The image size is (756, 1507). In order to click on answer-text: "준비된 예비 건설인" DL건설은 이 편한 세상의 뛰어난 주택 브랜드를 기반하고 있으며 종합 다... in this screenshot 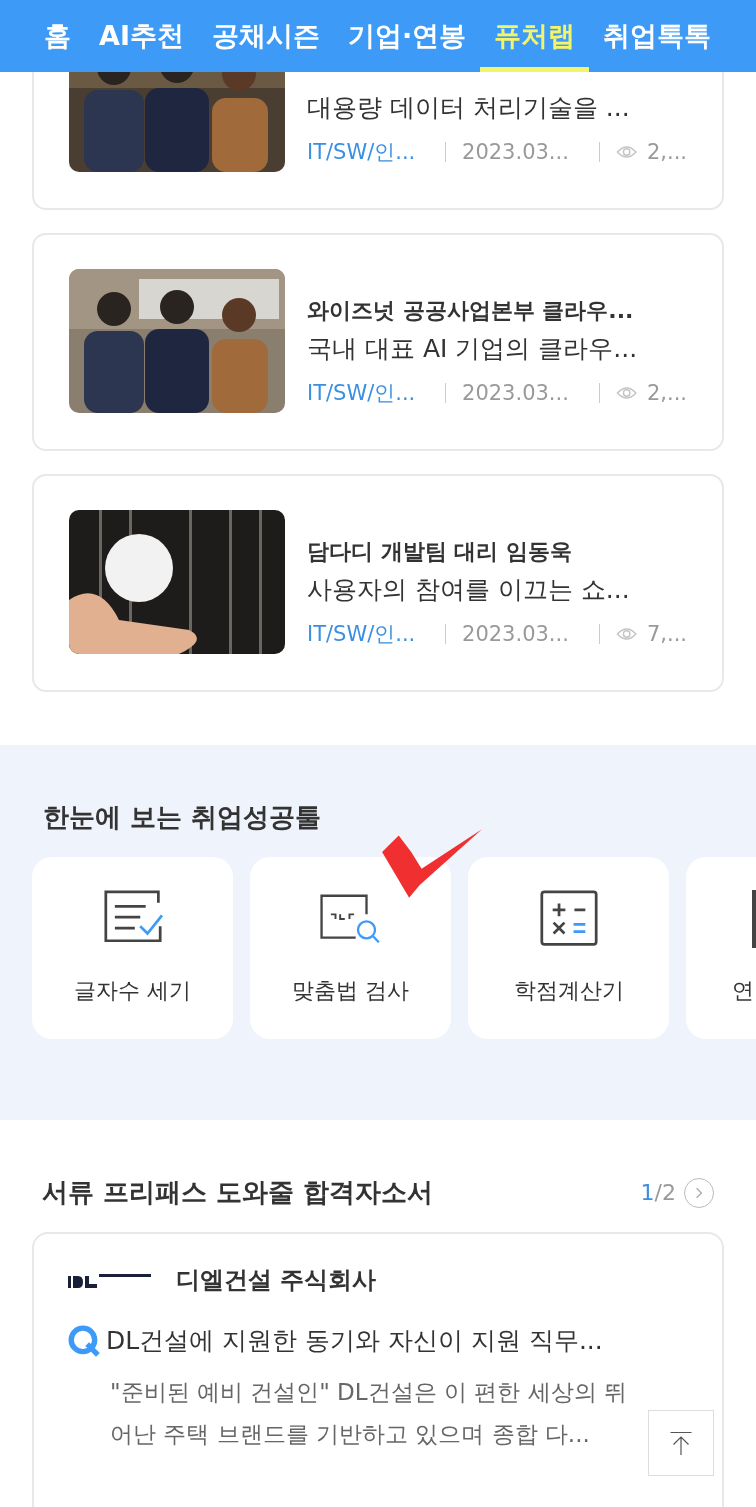, I will do `click(369, 1413)`.